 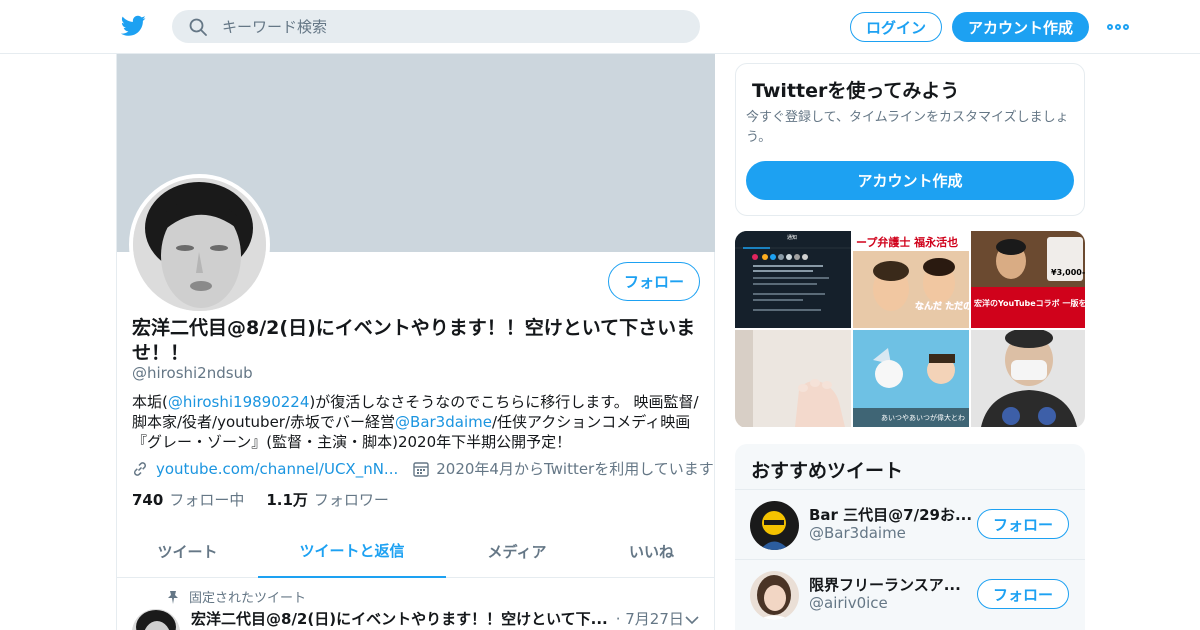 What do you see at coordinates (207, 500) in the screenshot?
I see `following-label: フォロー中` at bounding box center [207, 500].